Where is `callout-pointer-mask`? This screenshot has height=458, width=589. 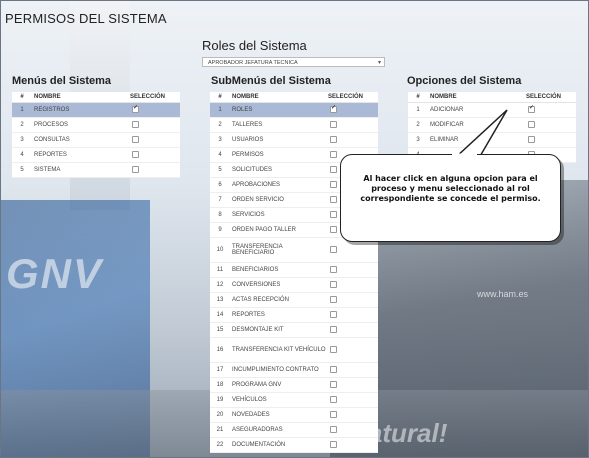 callout-pointer-mask is located at coordinates (464, 155).